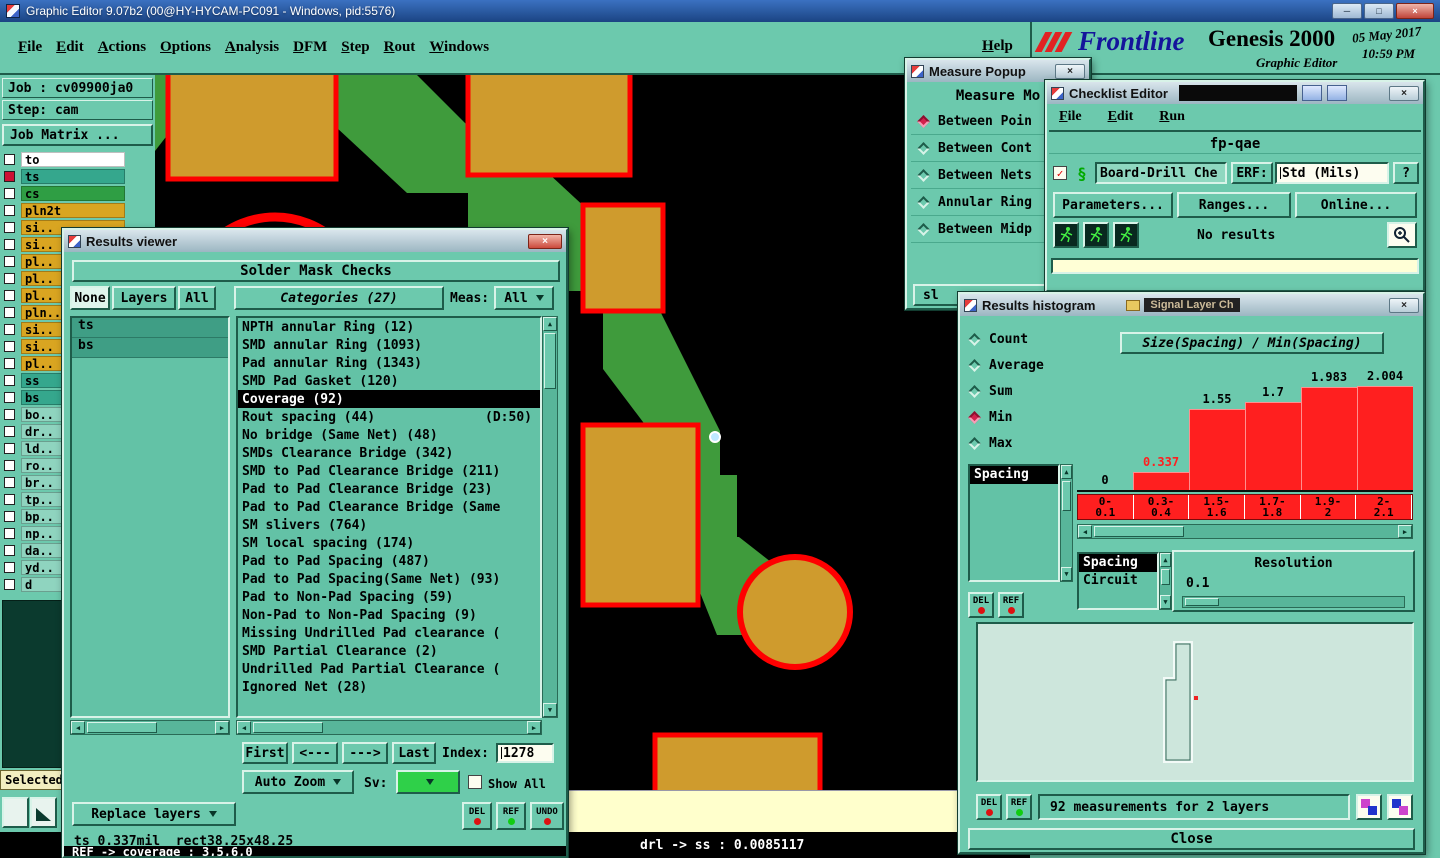 The image size is (1440, 858). Describe the element at coordinates (459, 47) in the screenshot. I see `menu-windows: Windows` at that location.